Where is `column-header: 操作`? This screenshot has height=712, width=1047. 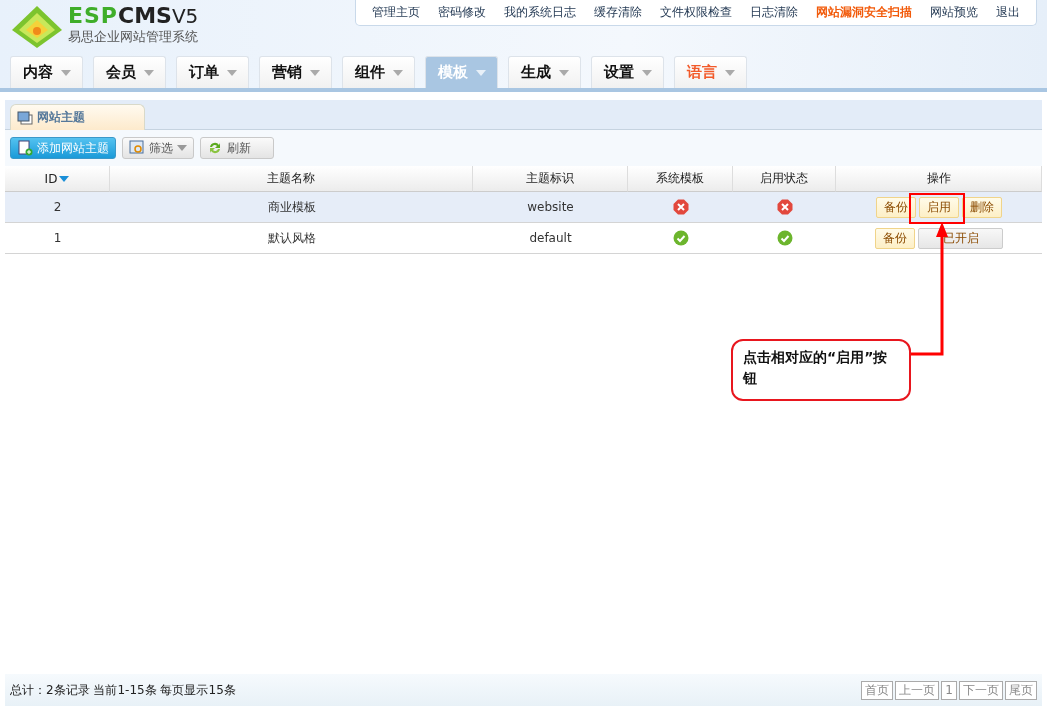
column-header: 操作 is located at coordinates (939, 179).